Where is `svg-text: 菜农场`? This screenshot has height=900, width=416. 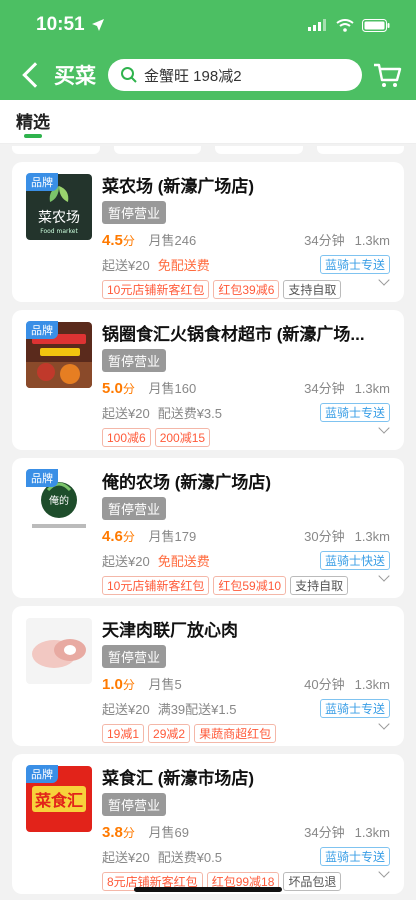
svg-text: 菜农场 is located at coordinates (59, 218).